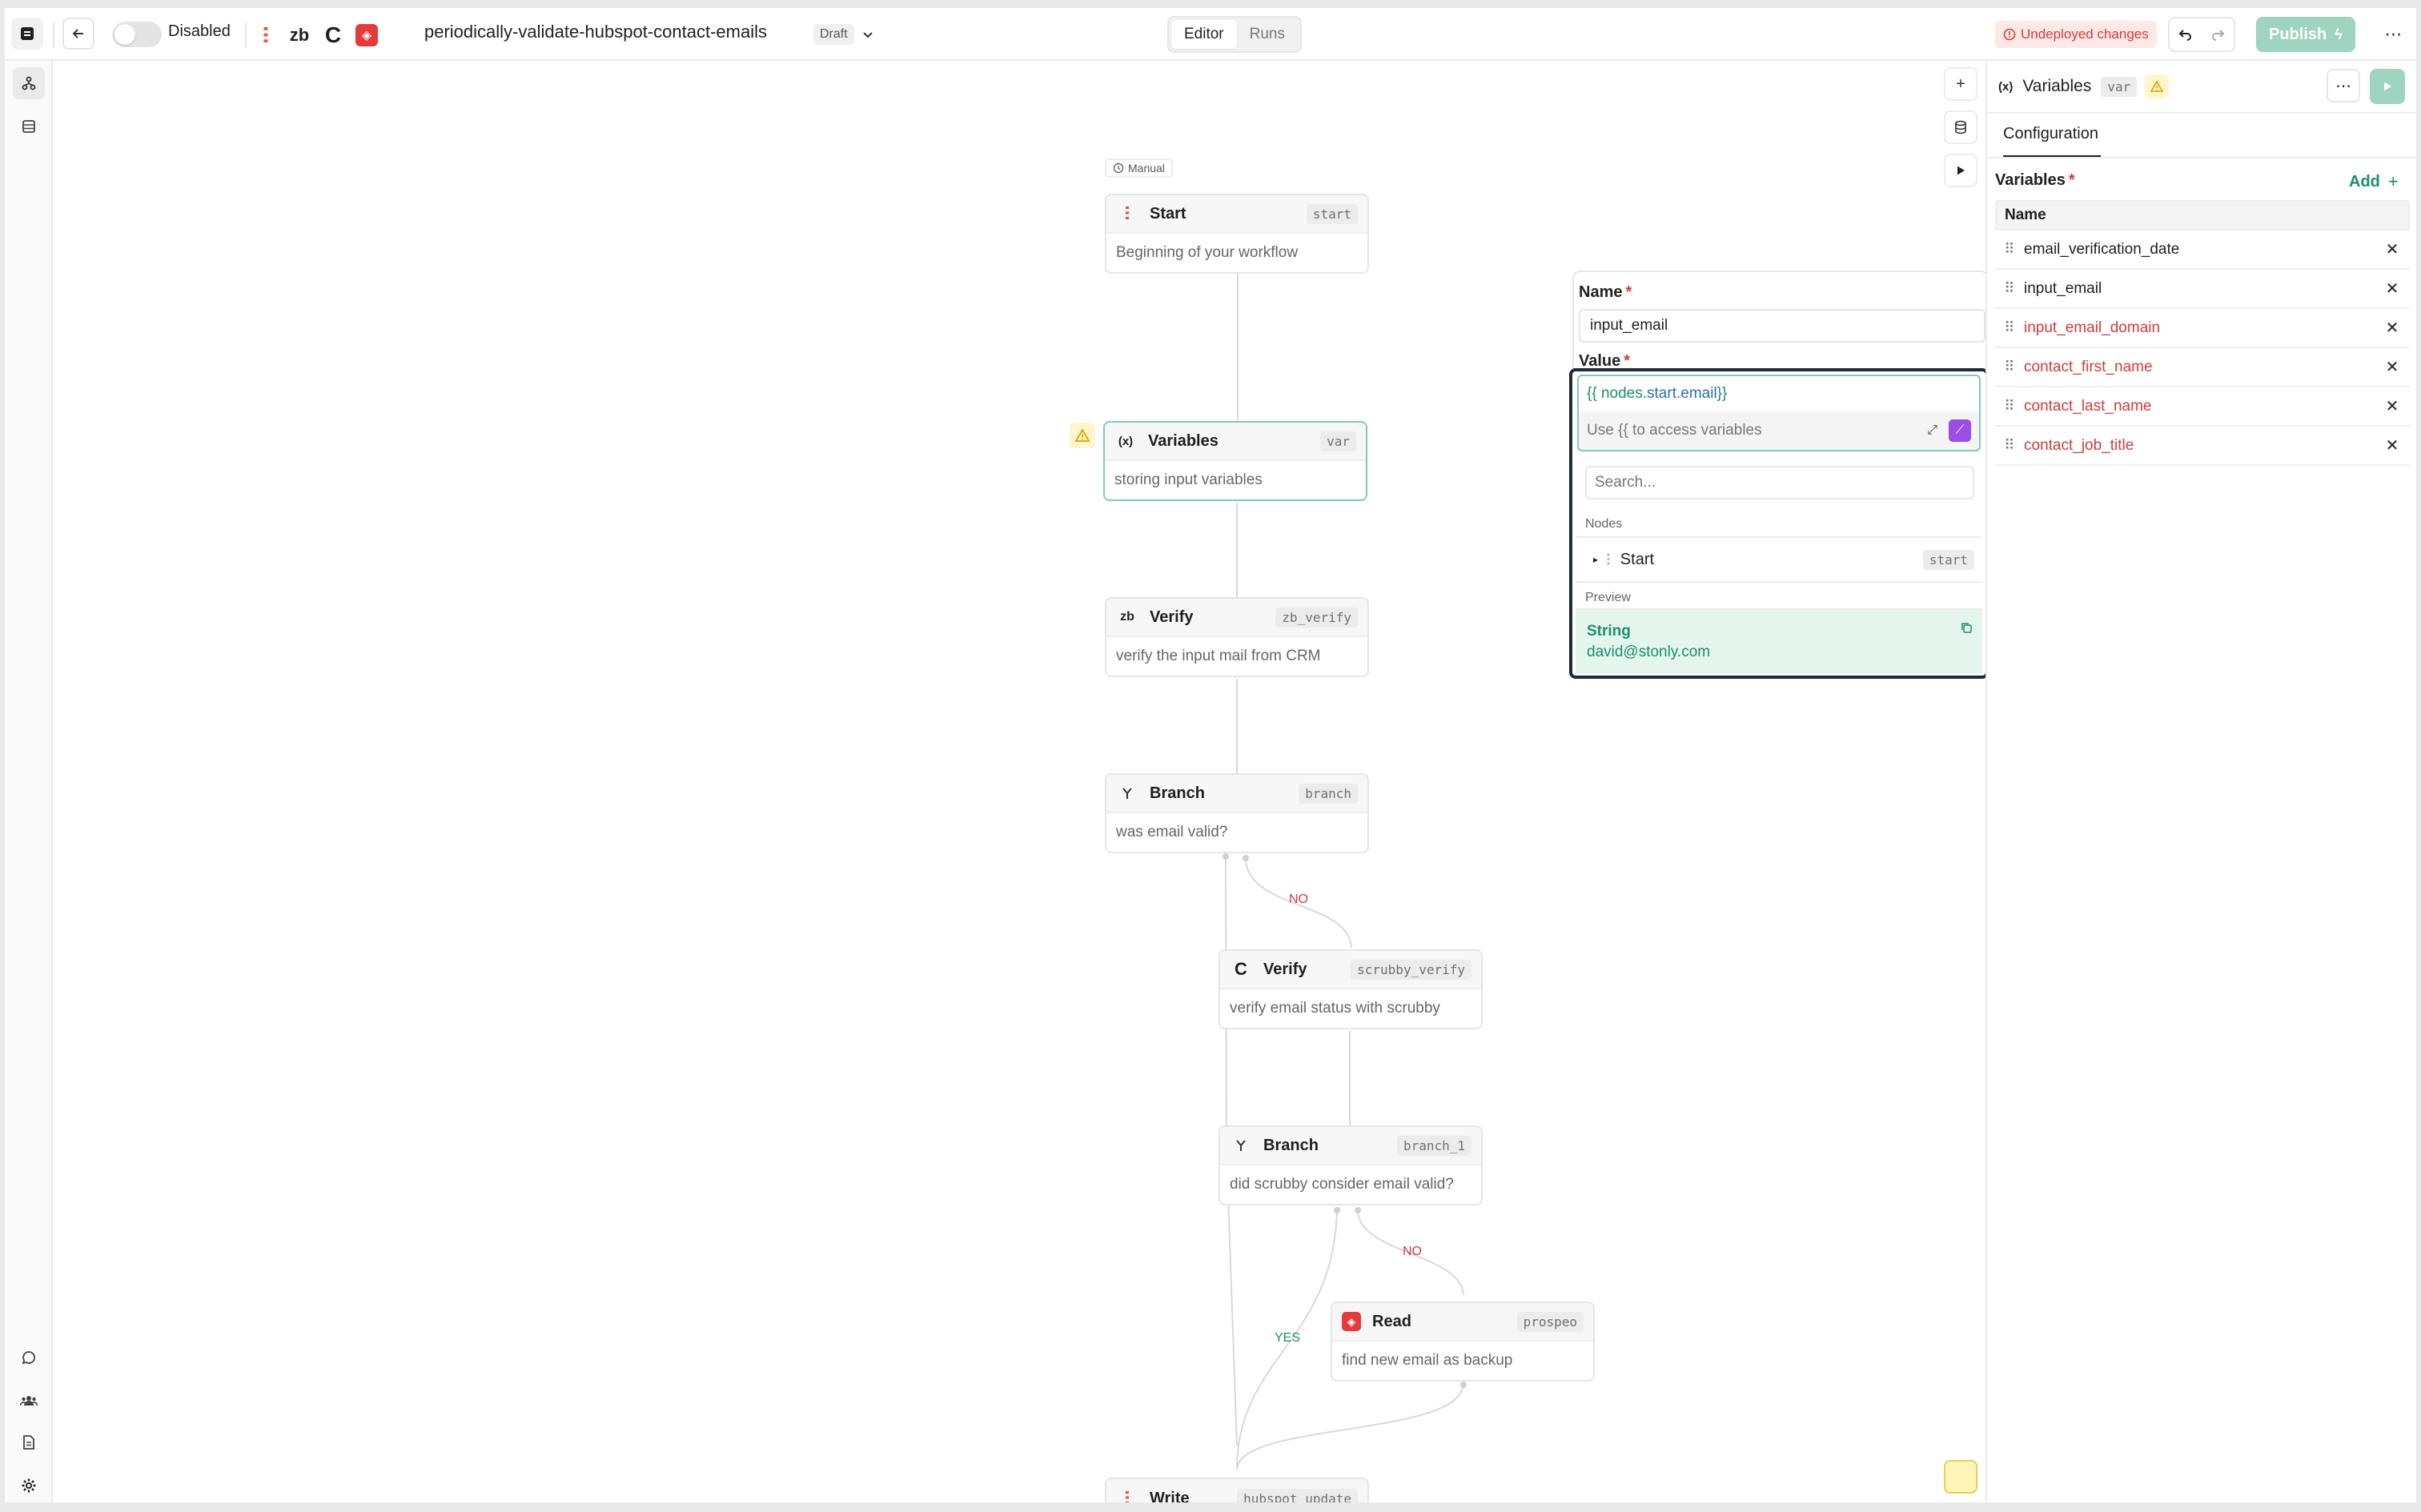  Describe the element at coordinates (1609, 631) in the screenshot. I see `preview-type: String` at that location.